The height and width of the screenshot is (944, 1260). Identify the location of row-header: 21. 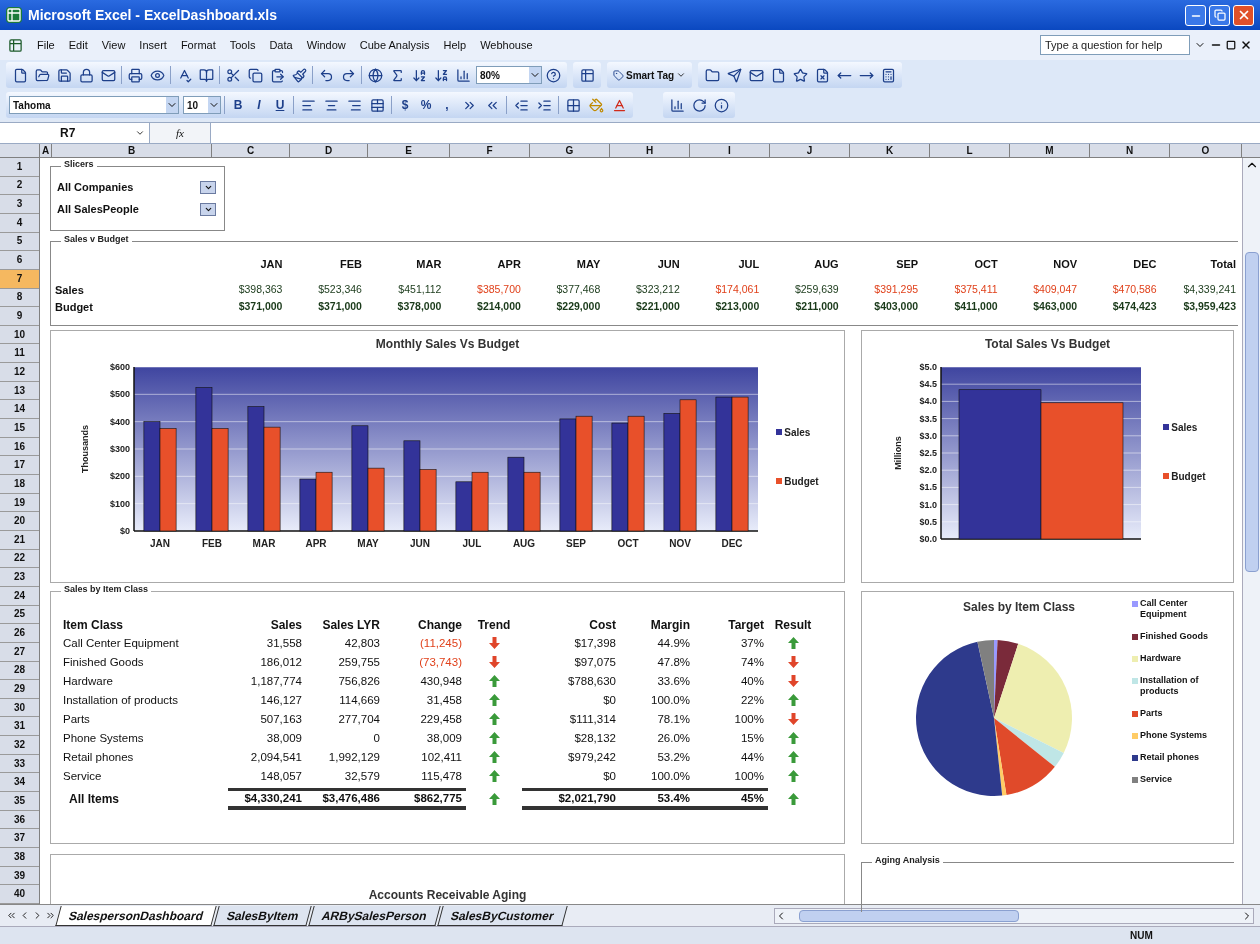
(19, 540).